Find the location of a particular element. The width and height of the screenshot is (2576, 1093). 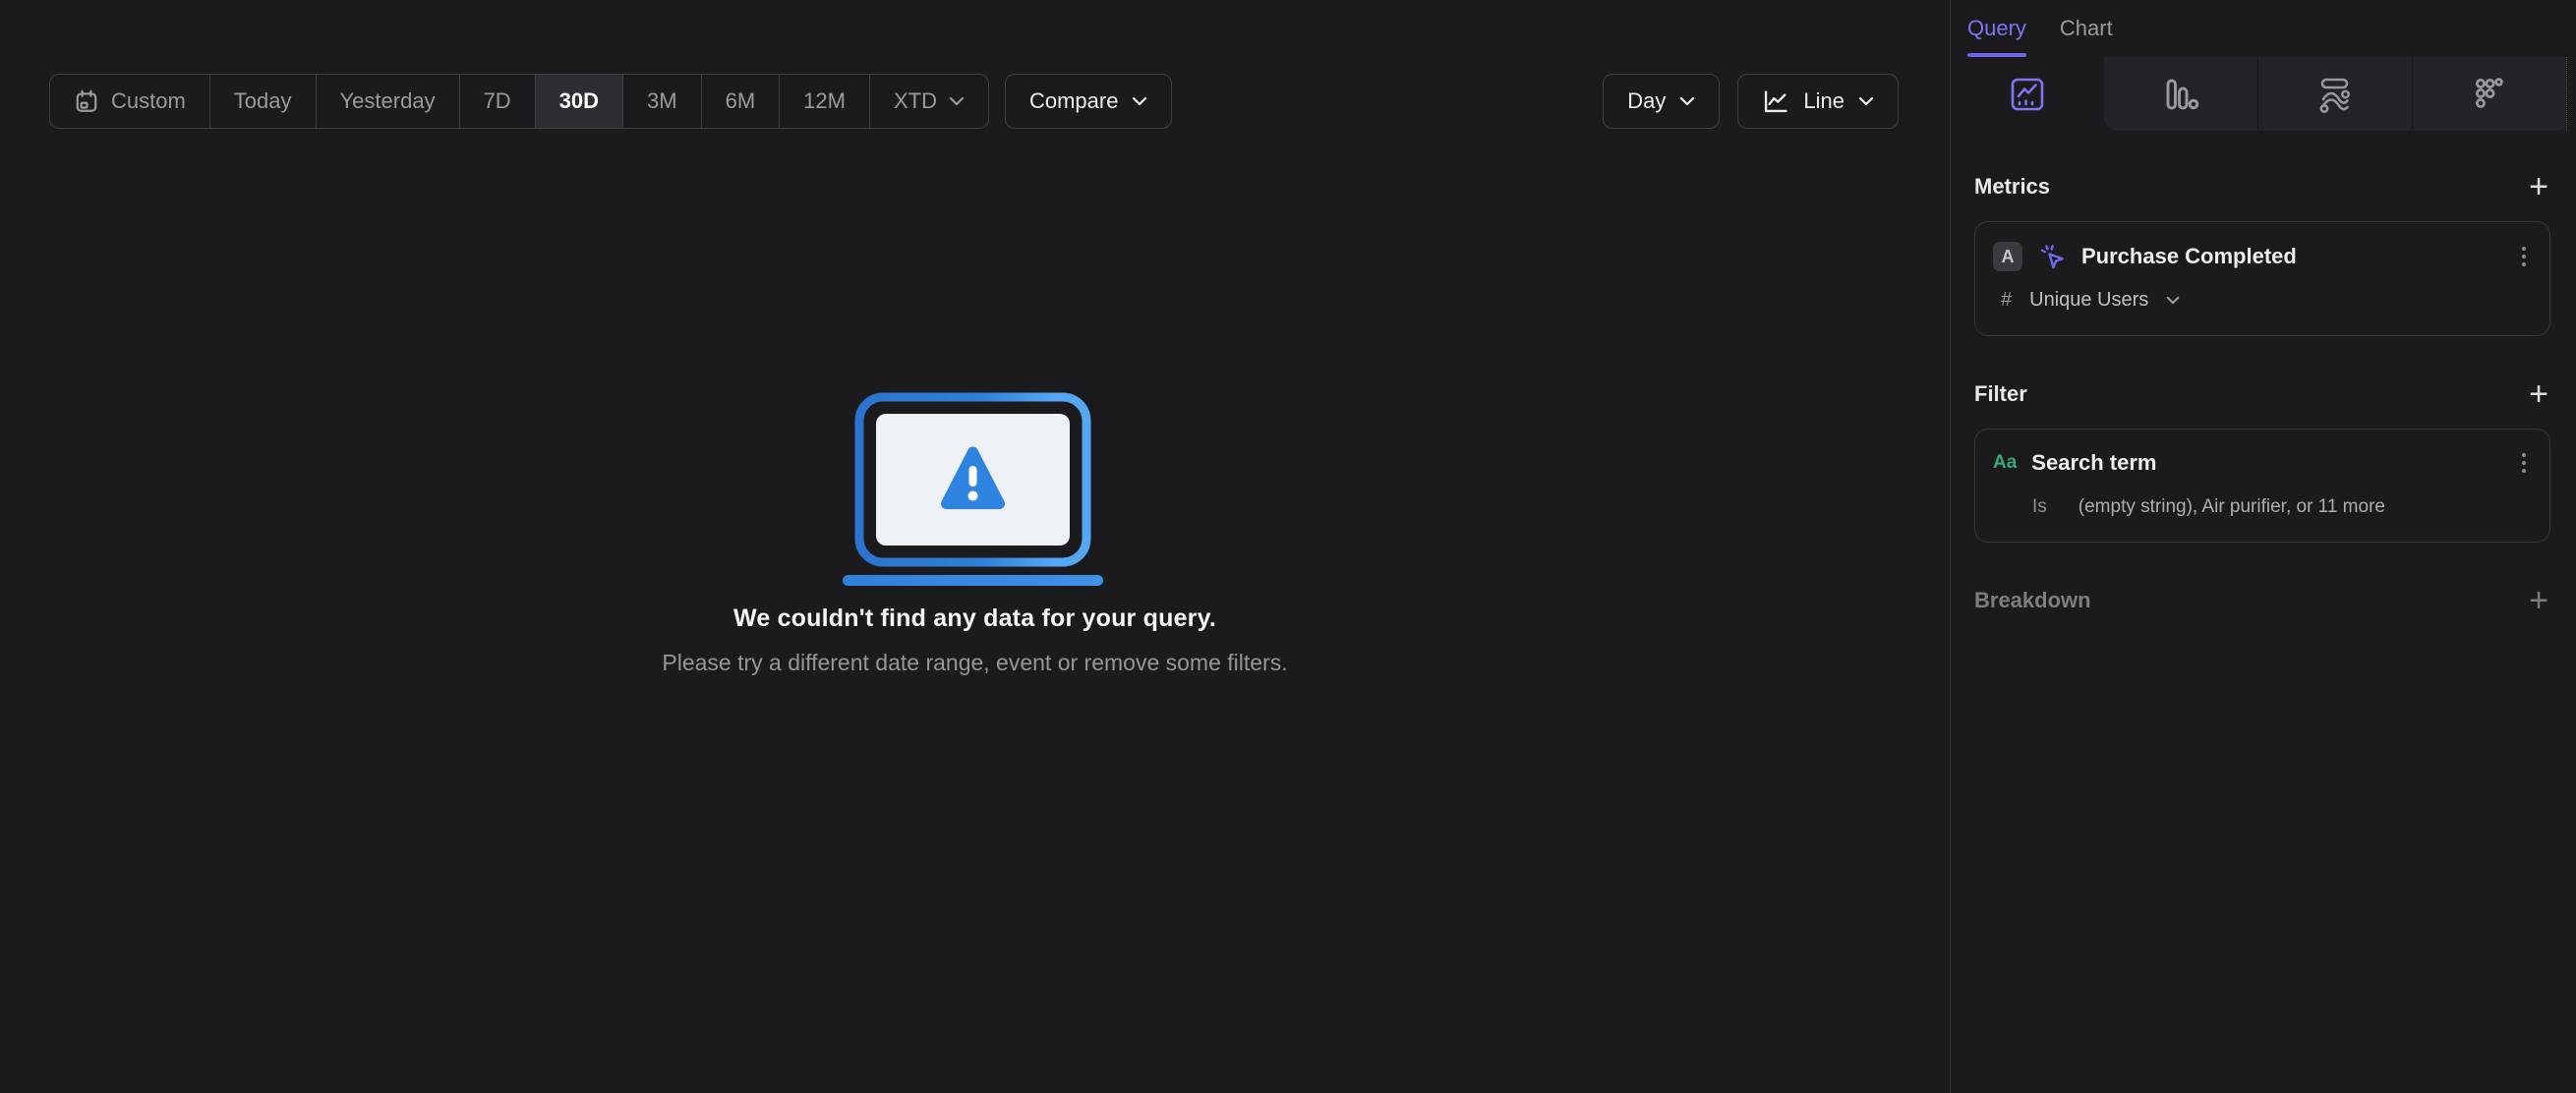

chart-type-button: Line is located at coordinates (1818, 101).